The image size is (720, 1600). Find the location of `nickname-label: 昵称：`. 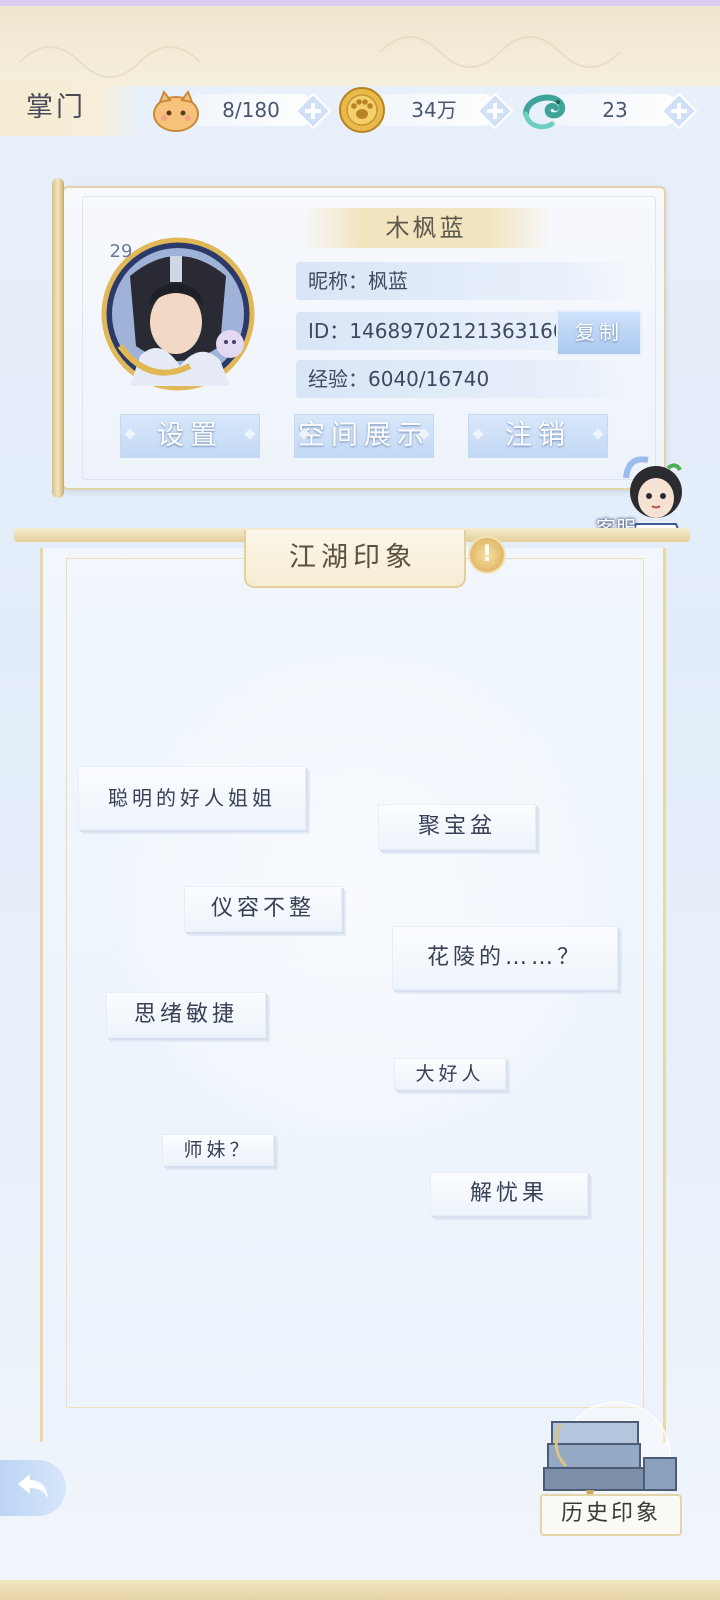

nickname-label: 昵称： is located at coordinates (338, 281).